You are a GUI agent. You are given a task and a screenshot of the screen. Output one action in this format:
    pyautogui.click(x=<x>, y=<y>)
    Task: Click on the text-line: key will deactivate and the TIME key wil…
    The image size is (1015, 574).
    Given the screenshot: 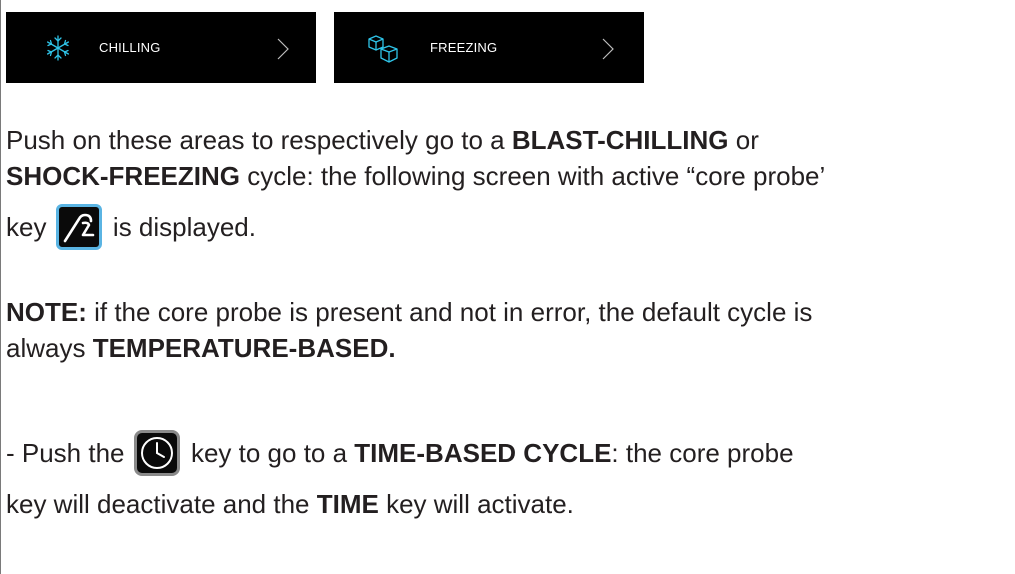 What is the action you would take?
    pyautogui.click(x=400, y=504)
    